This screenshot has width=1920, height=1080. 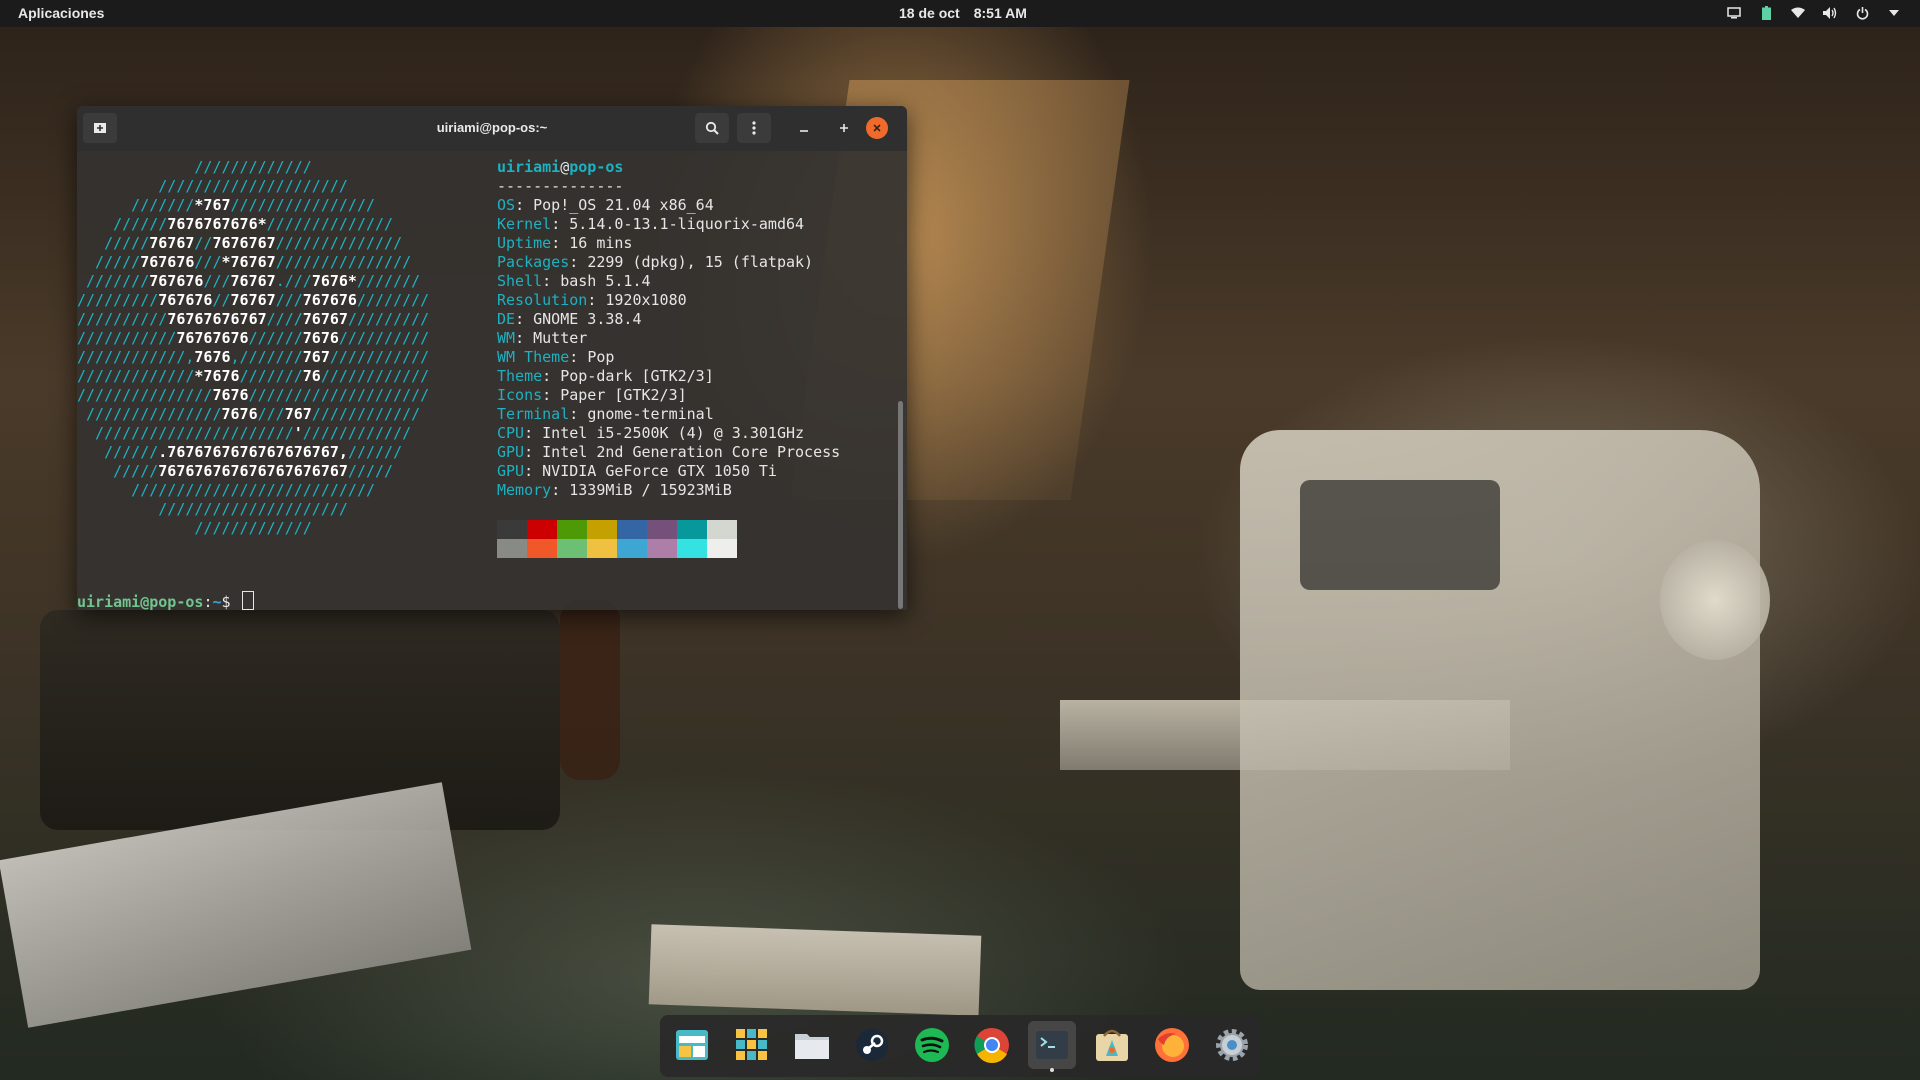 I want to click on shell-prompt: uiriami@pop-os:~$, so click(x=165, y=600).